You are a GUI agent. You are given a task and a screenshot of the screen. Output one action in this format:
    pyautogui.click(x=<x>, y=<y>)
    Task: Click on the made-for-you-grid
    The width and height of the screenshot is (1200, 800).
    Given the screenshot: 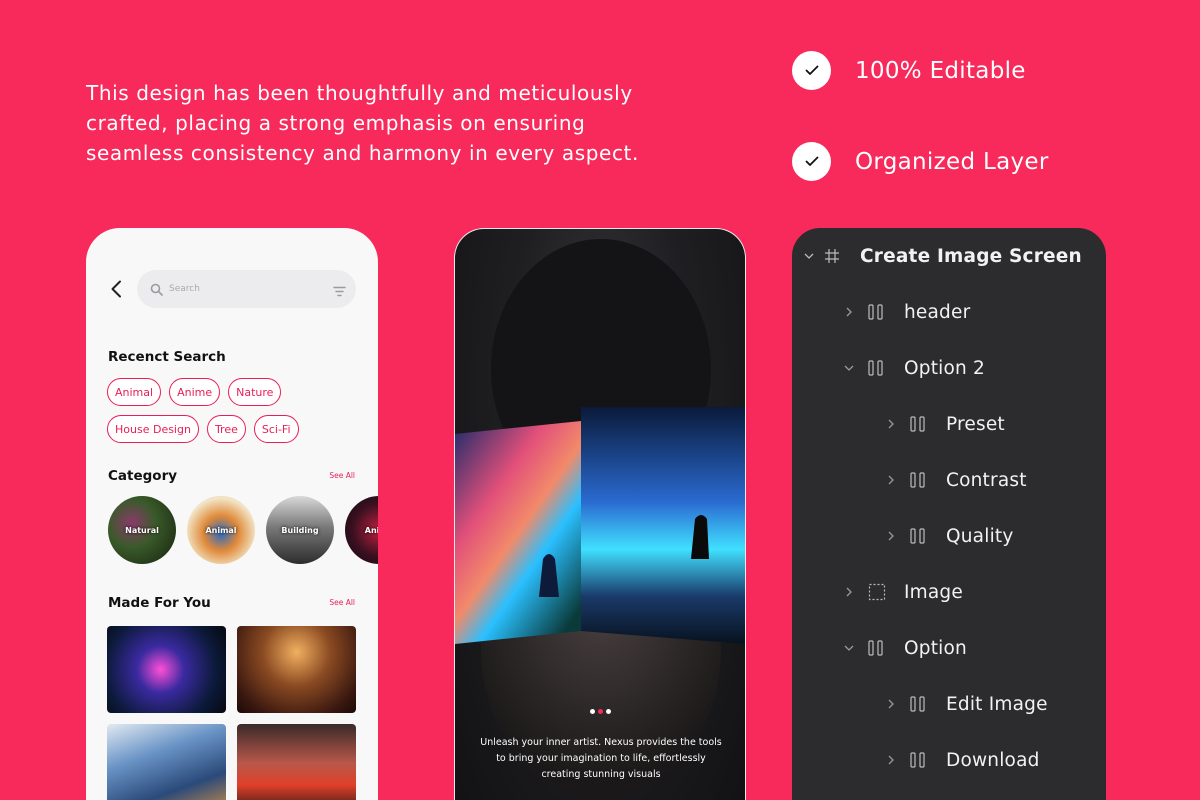 What is the action you would take?
    pyautogui.click(x=231, y=713)
    